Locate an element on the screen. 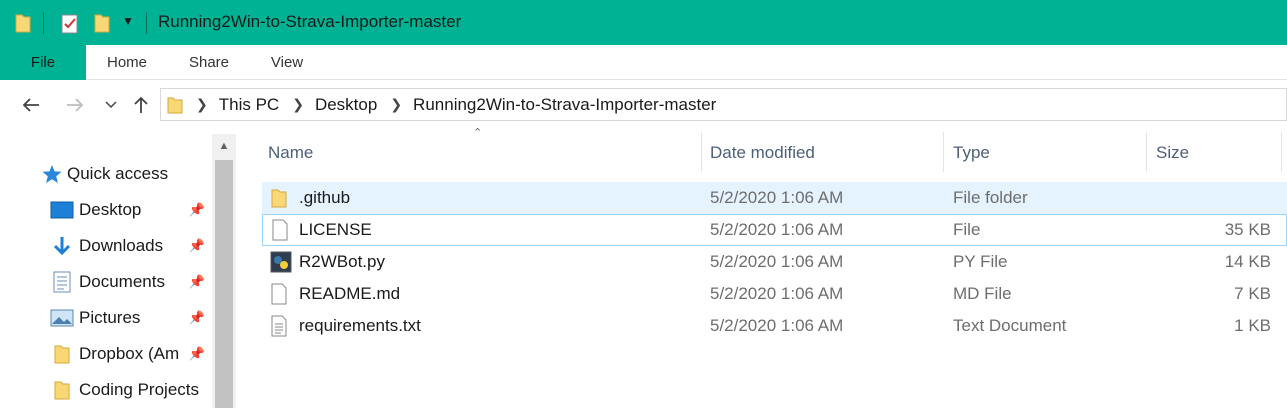 The height and width of the screenshot is (408, 1287). desktop-icon is located at coordinates (62, 210).